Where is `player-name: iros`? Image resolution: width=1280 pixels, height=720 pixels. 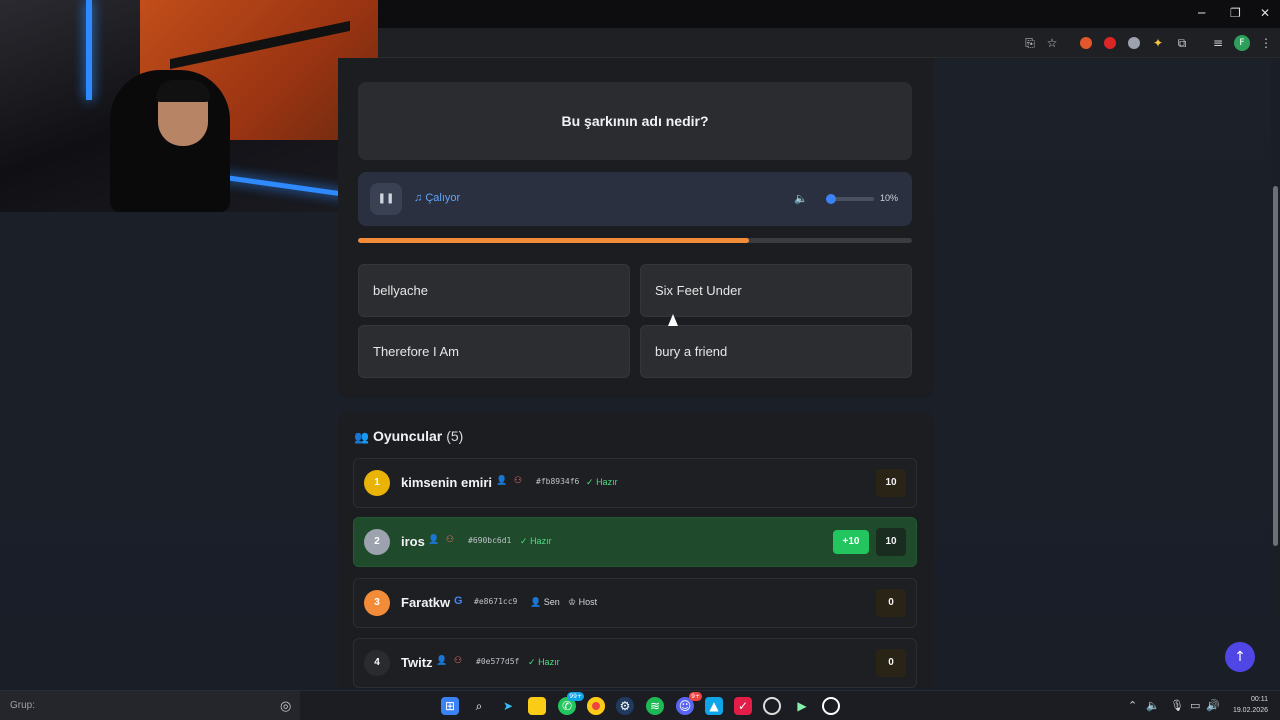
player-name: iros is located at coordinates (413, 541).